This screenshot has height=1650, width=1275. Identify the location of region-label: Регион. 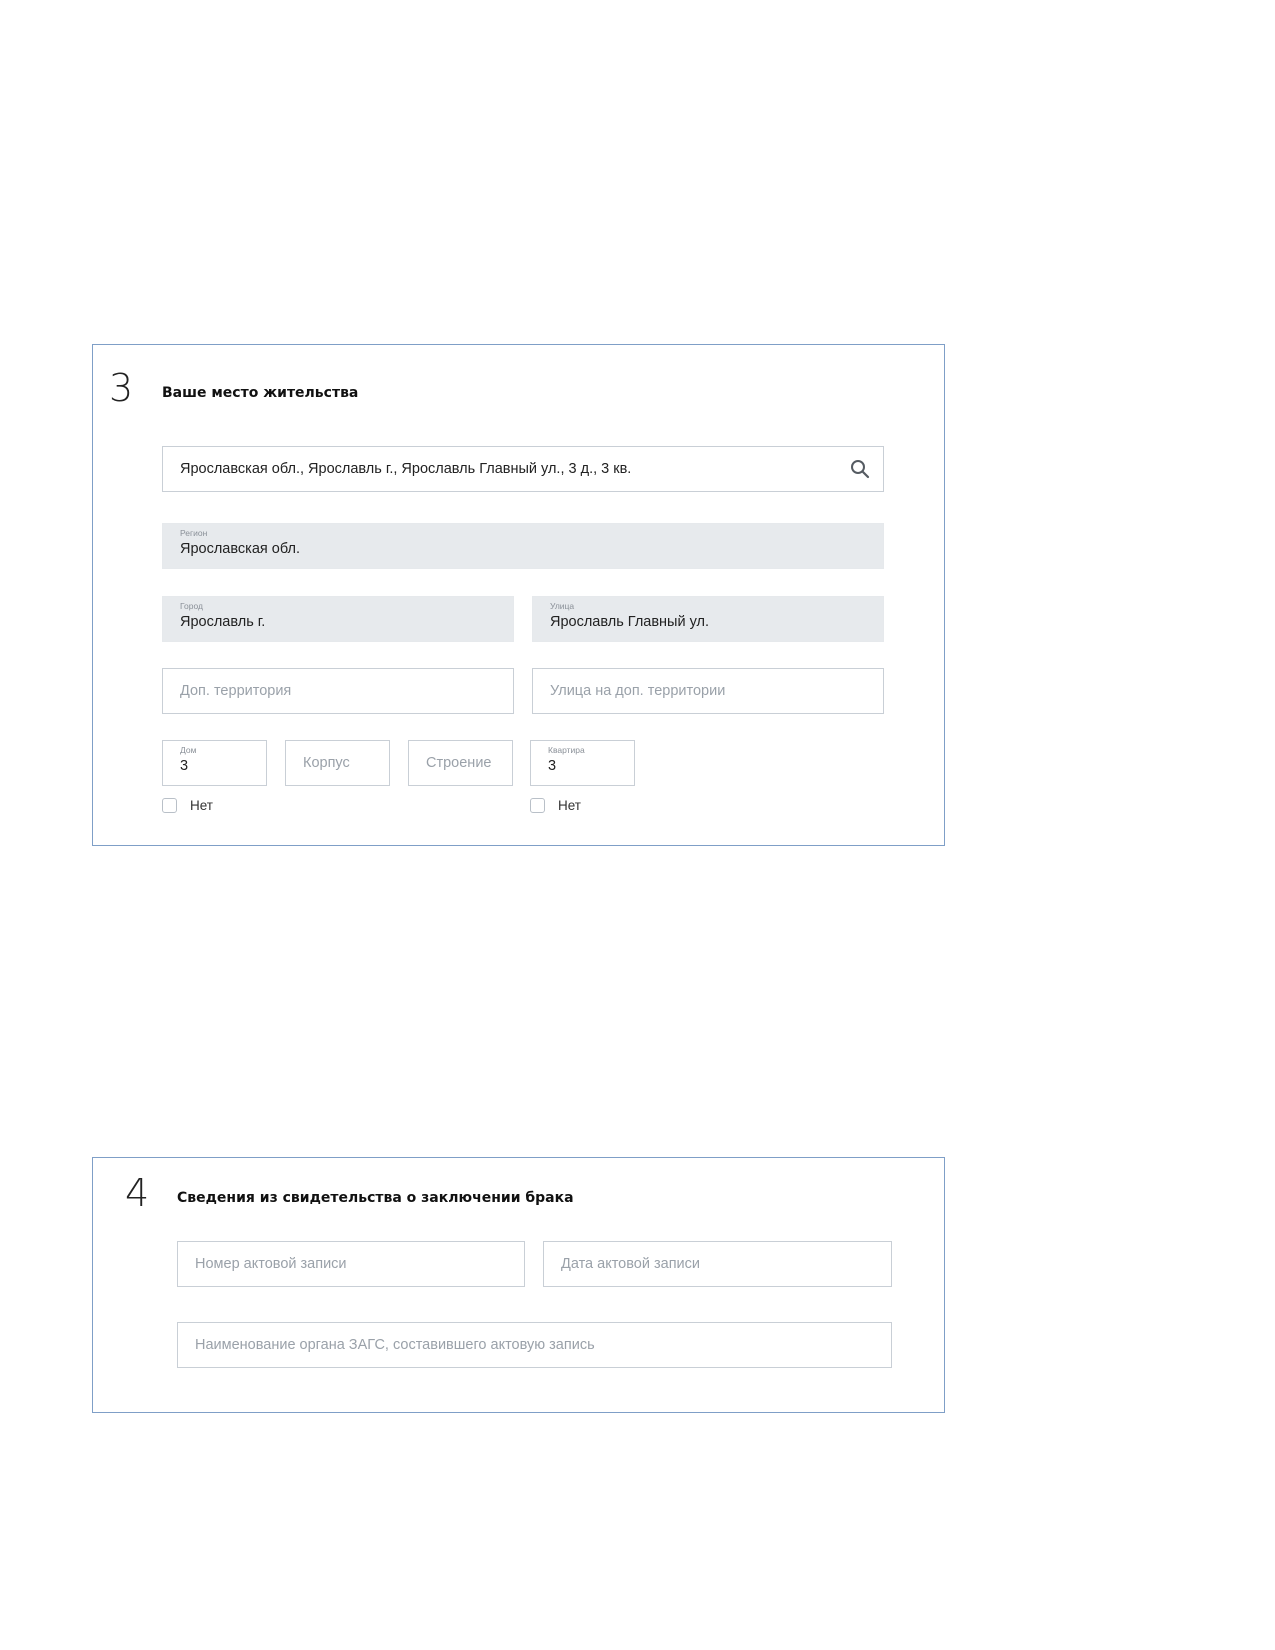
(194, 533).